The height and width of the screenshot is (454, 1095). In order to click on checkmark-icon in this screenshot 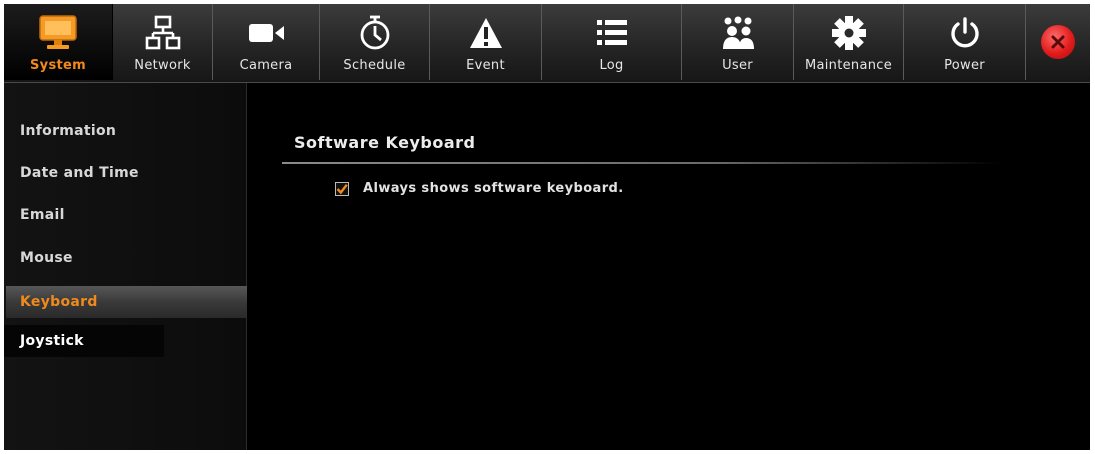, I will do `click(342, 188)`.